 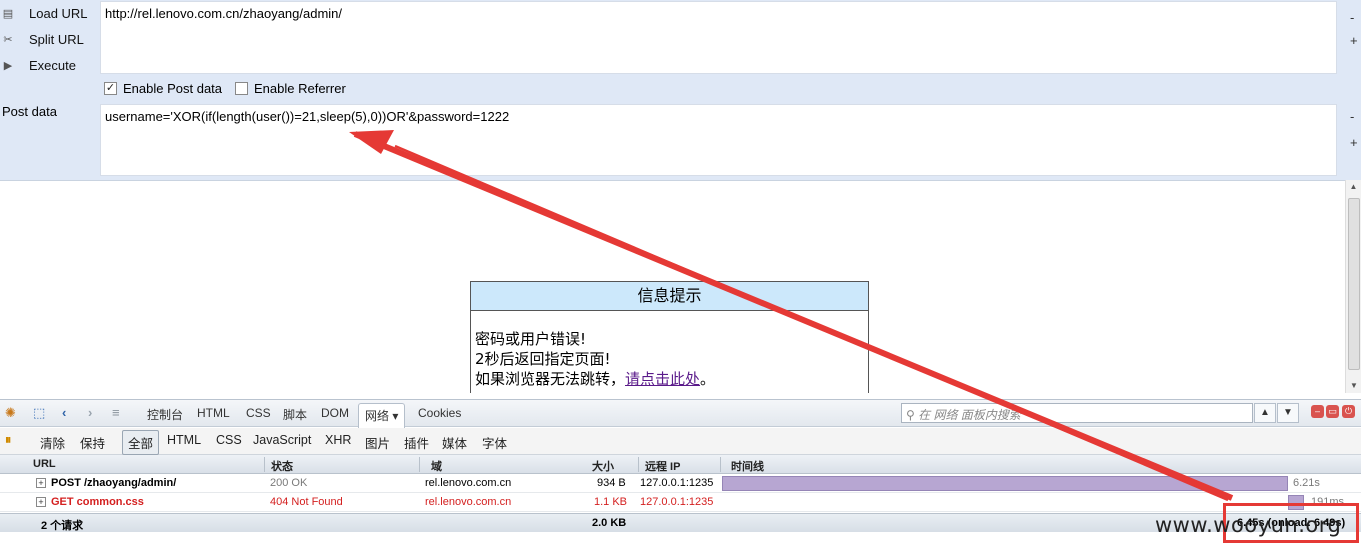 I want to click on split-url-label: Split URL, so click(x=56, y=39).